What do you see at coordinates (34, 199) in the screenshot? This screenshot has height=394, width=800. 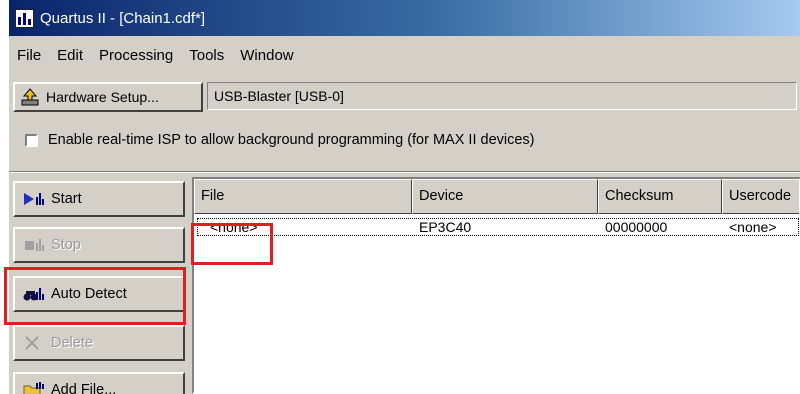 I see `start-icon` at bounding box center [34, 199].